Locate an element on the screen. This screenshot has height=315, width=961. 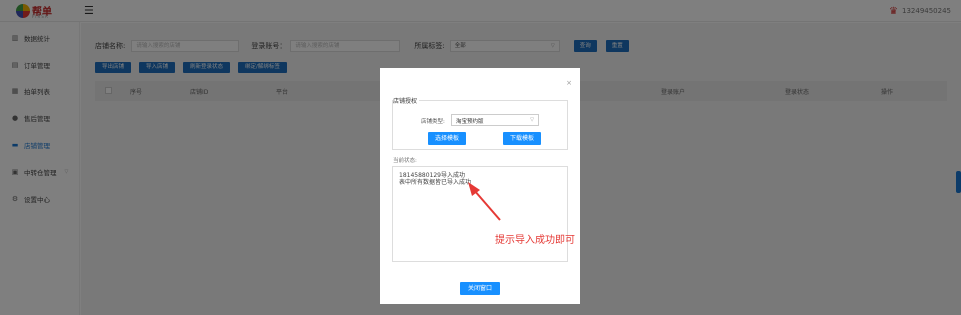
section-title: 店铺授权 is located at coordinates (406, 100).